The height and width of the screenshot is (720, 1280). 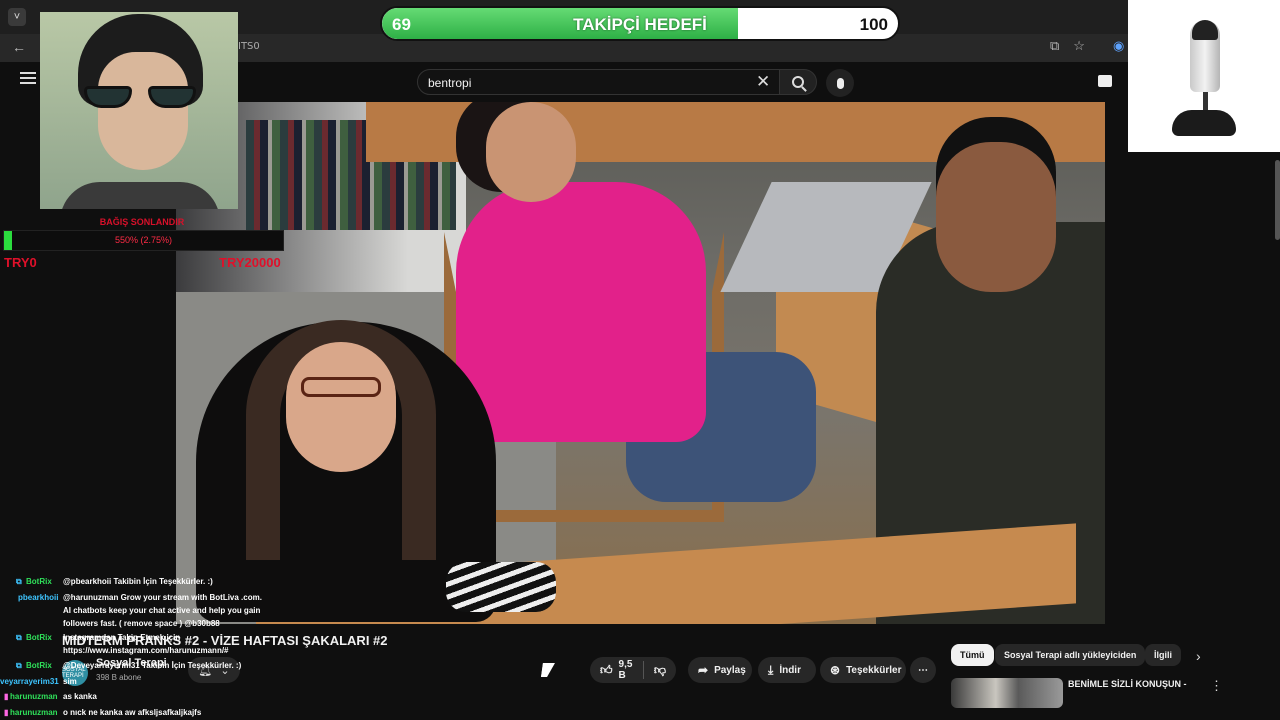 I want to click on like-count: 9,5 B, so click(x=625, y=670).